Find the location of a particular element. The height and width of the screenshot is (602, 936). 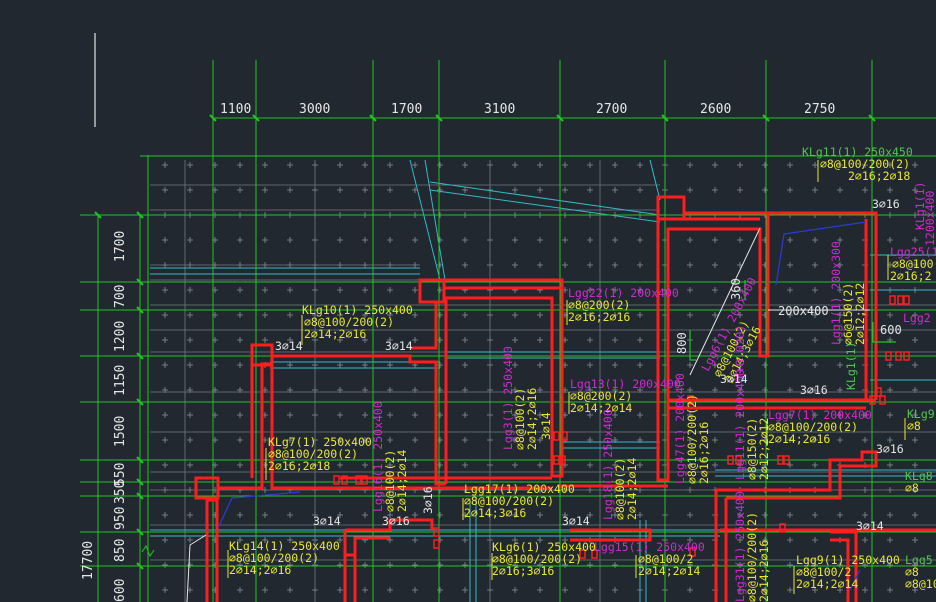

lgg3-bars: 2⌀14;2⌀16 is located at coordinates (532, 419).